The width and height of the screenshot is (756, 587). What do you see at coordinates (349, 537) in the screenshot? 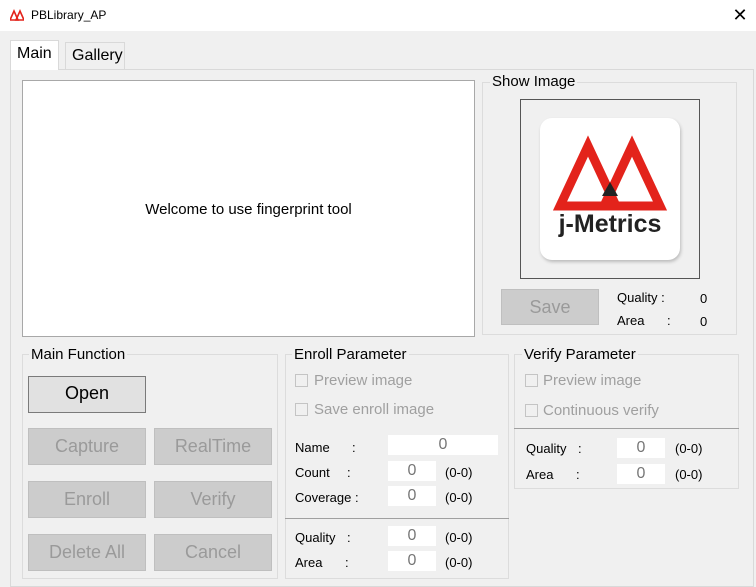
I see `enroll-quality-colon: :` at bounding box center [349, 537].